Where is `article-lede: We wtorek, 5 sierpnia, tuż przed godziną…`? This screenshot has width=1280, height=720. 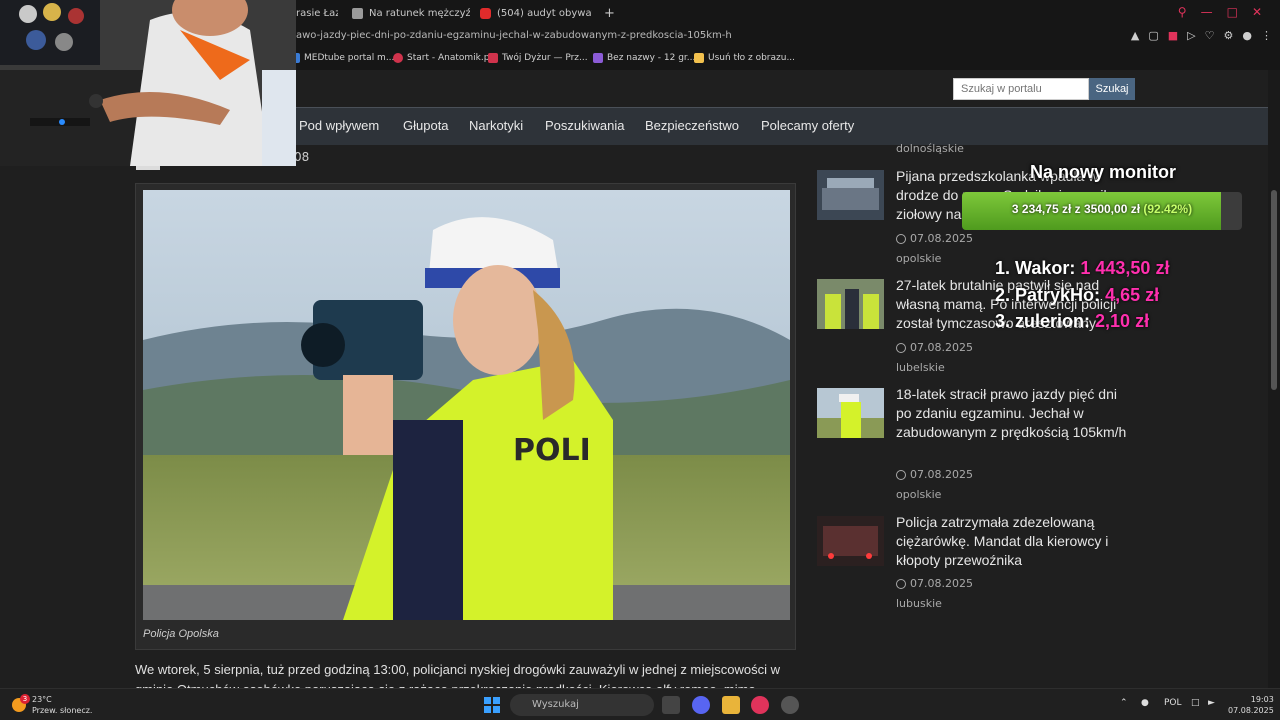
article-lede: We wtorek, 5 sierpnia, tuż przed godziną… is located at coordinates (457, 675).